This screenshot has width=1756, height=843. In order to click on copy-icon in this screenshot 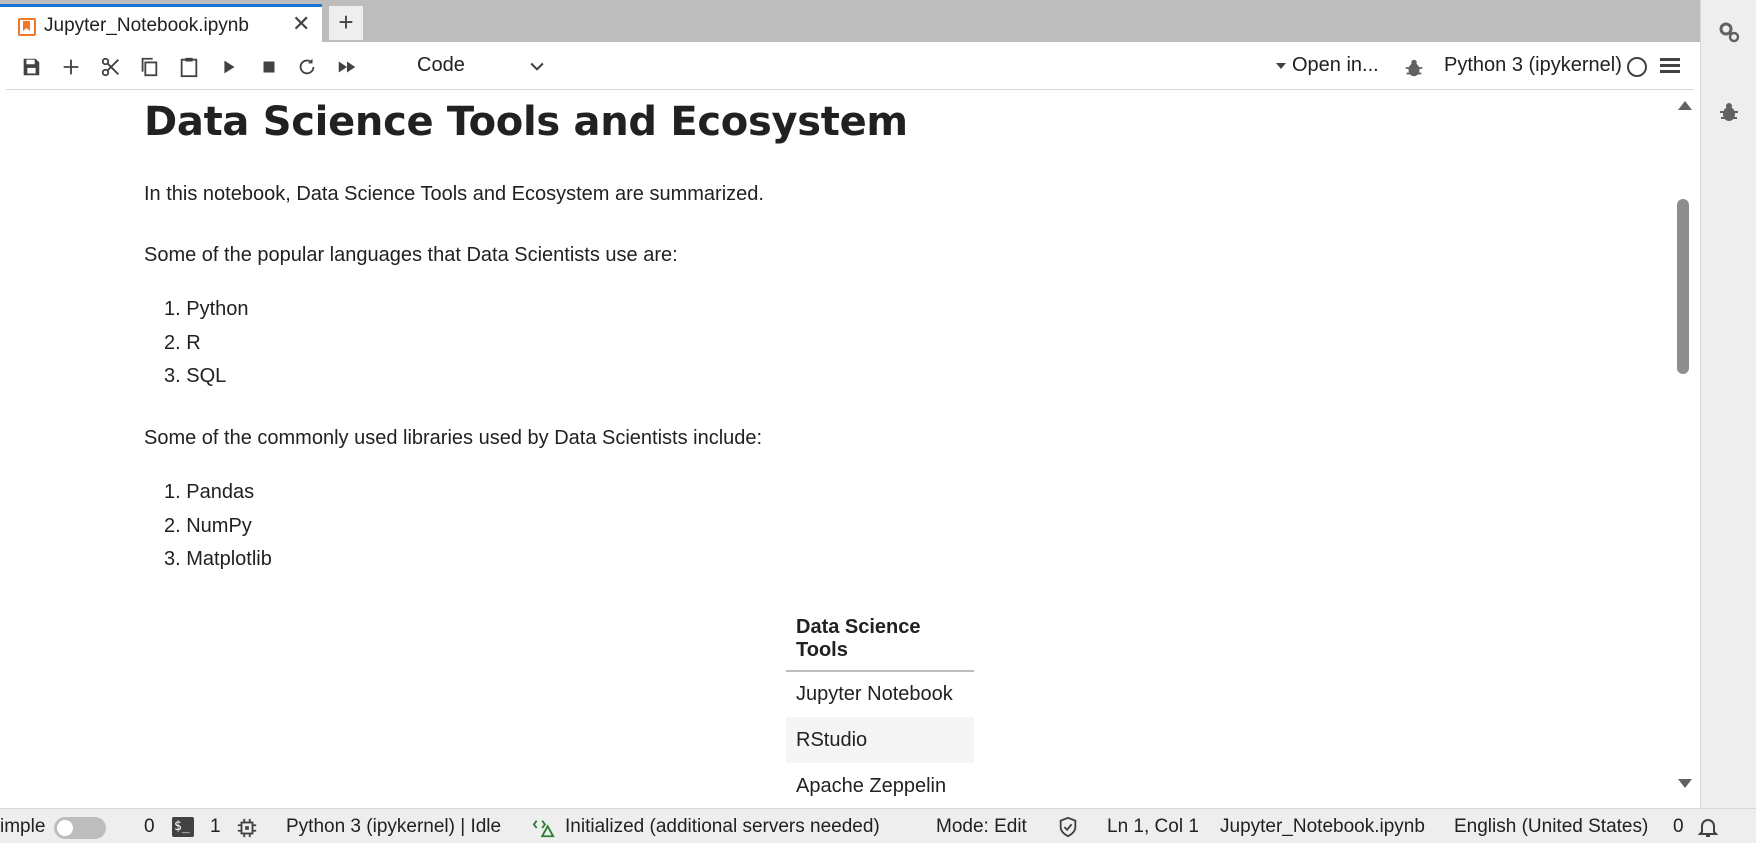, I will do `click(149, 67)`.